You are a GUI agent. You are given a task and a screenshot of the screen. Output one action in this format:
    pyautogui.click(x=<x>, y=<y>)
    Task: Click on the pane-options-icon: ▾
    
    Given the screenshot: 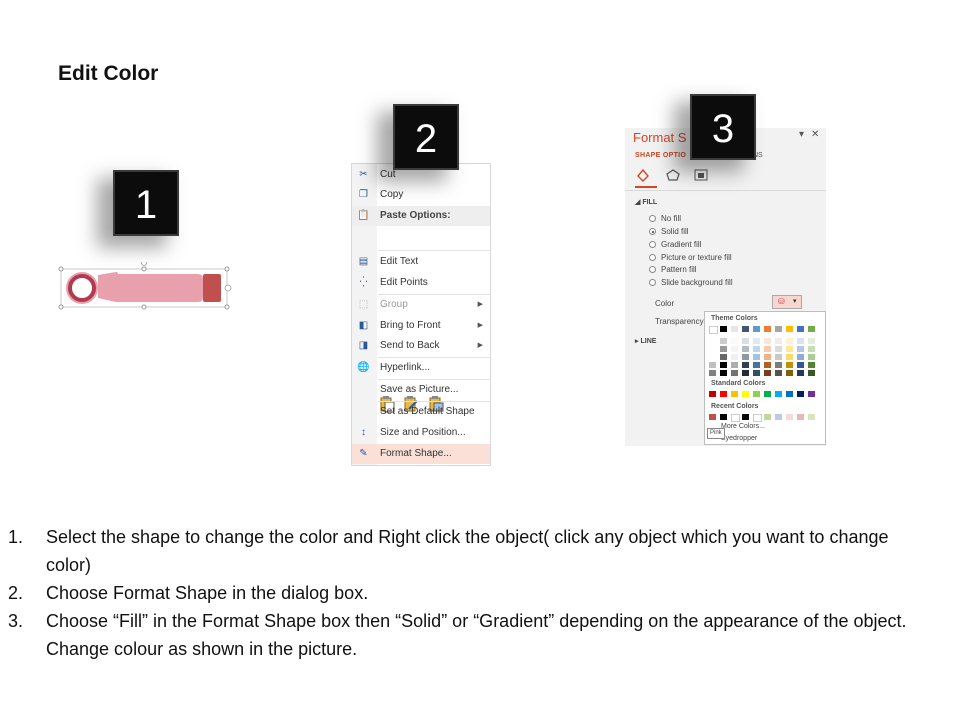 What is the action you would take?
    pyautogui.click(x=801, y=134)
    